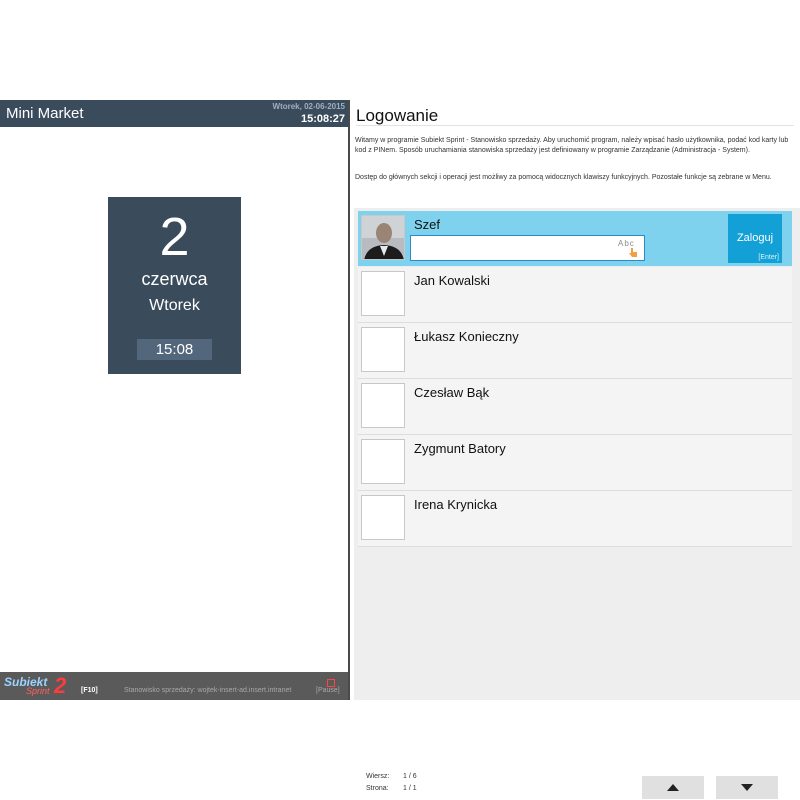  What do you see at coordinates (575, 125) in the screenshot?
I see `title-separator` at bounding box center [575, 125].